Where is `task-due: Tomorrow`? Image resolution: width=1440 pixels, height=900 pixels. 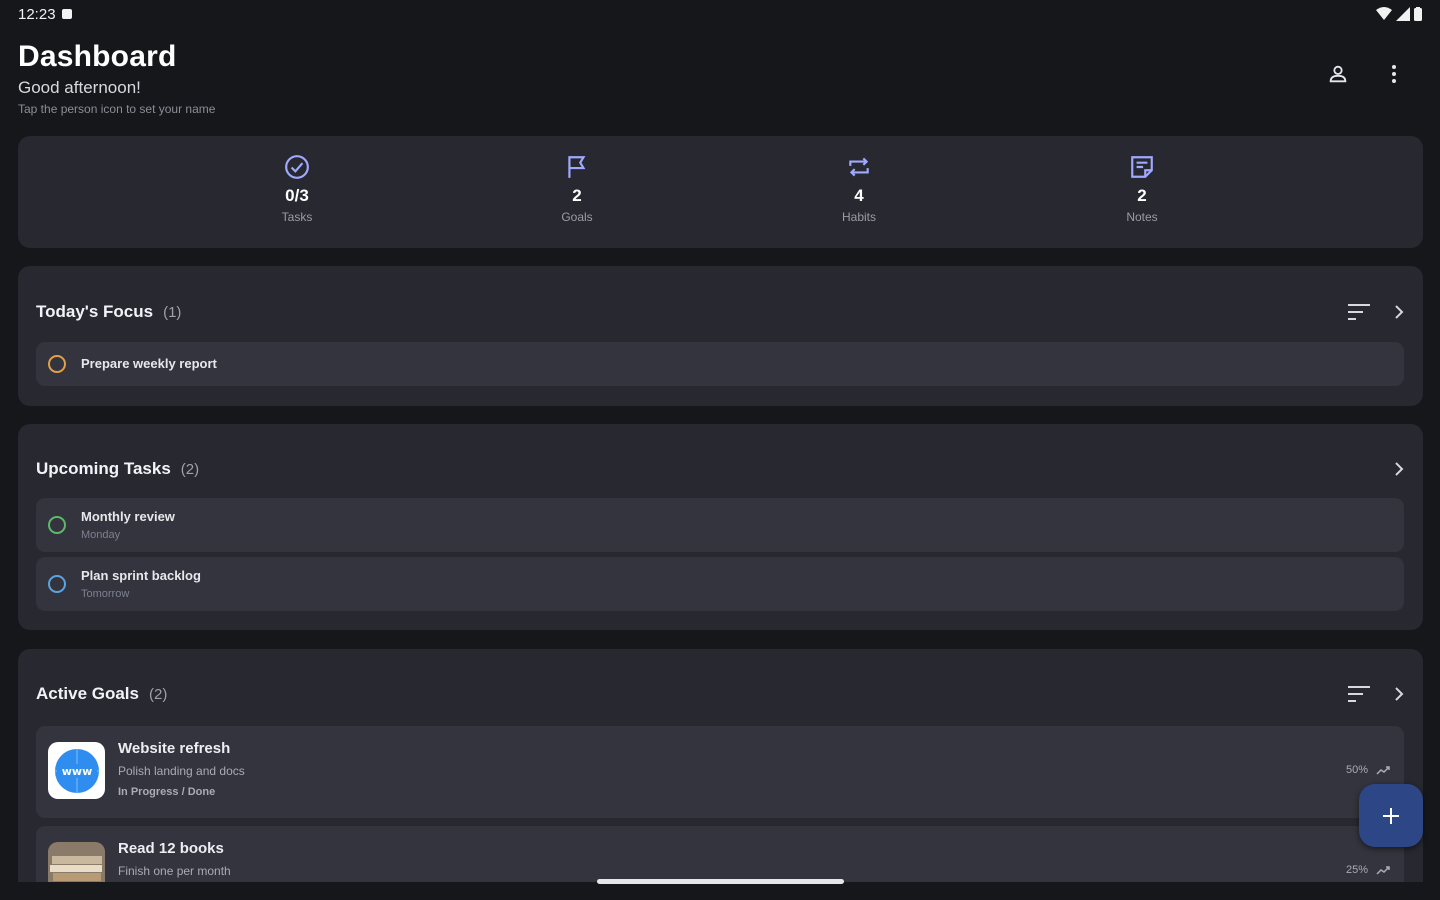
task-due: Tomorrow is located at coordinates (105, 594).